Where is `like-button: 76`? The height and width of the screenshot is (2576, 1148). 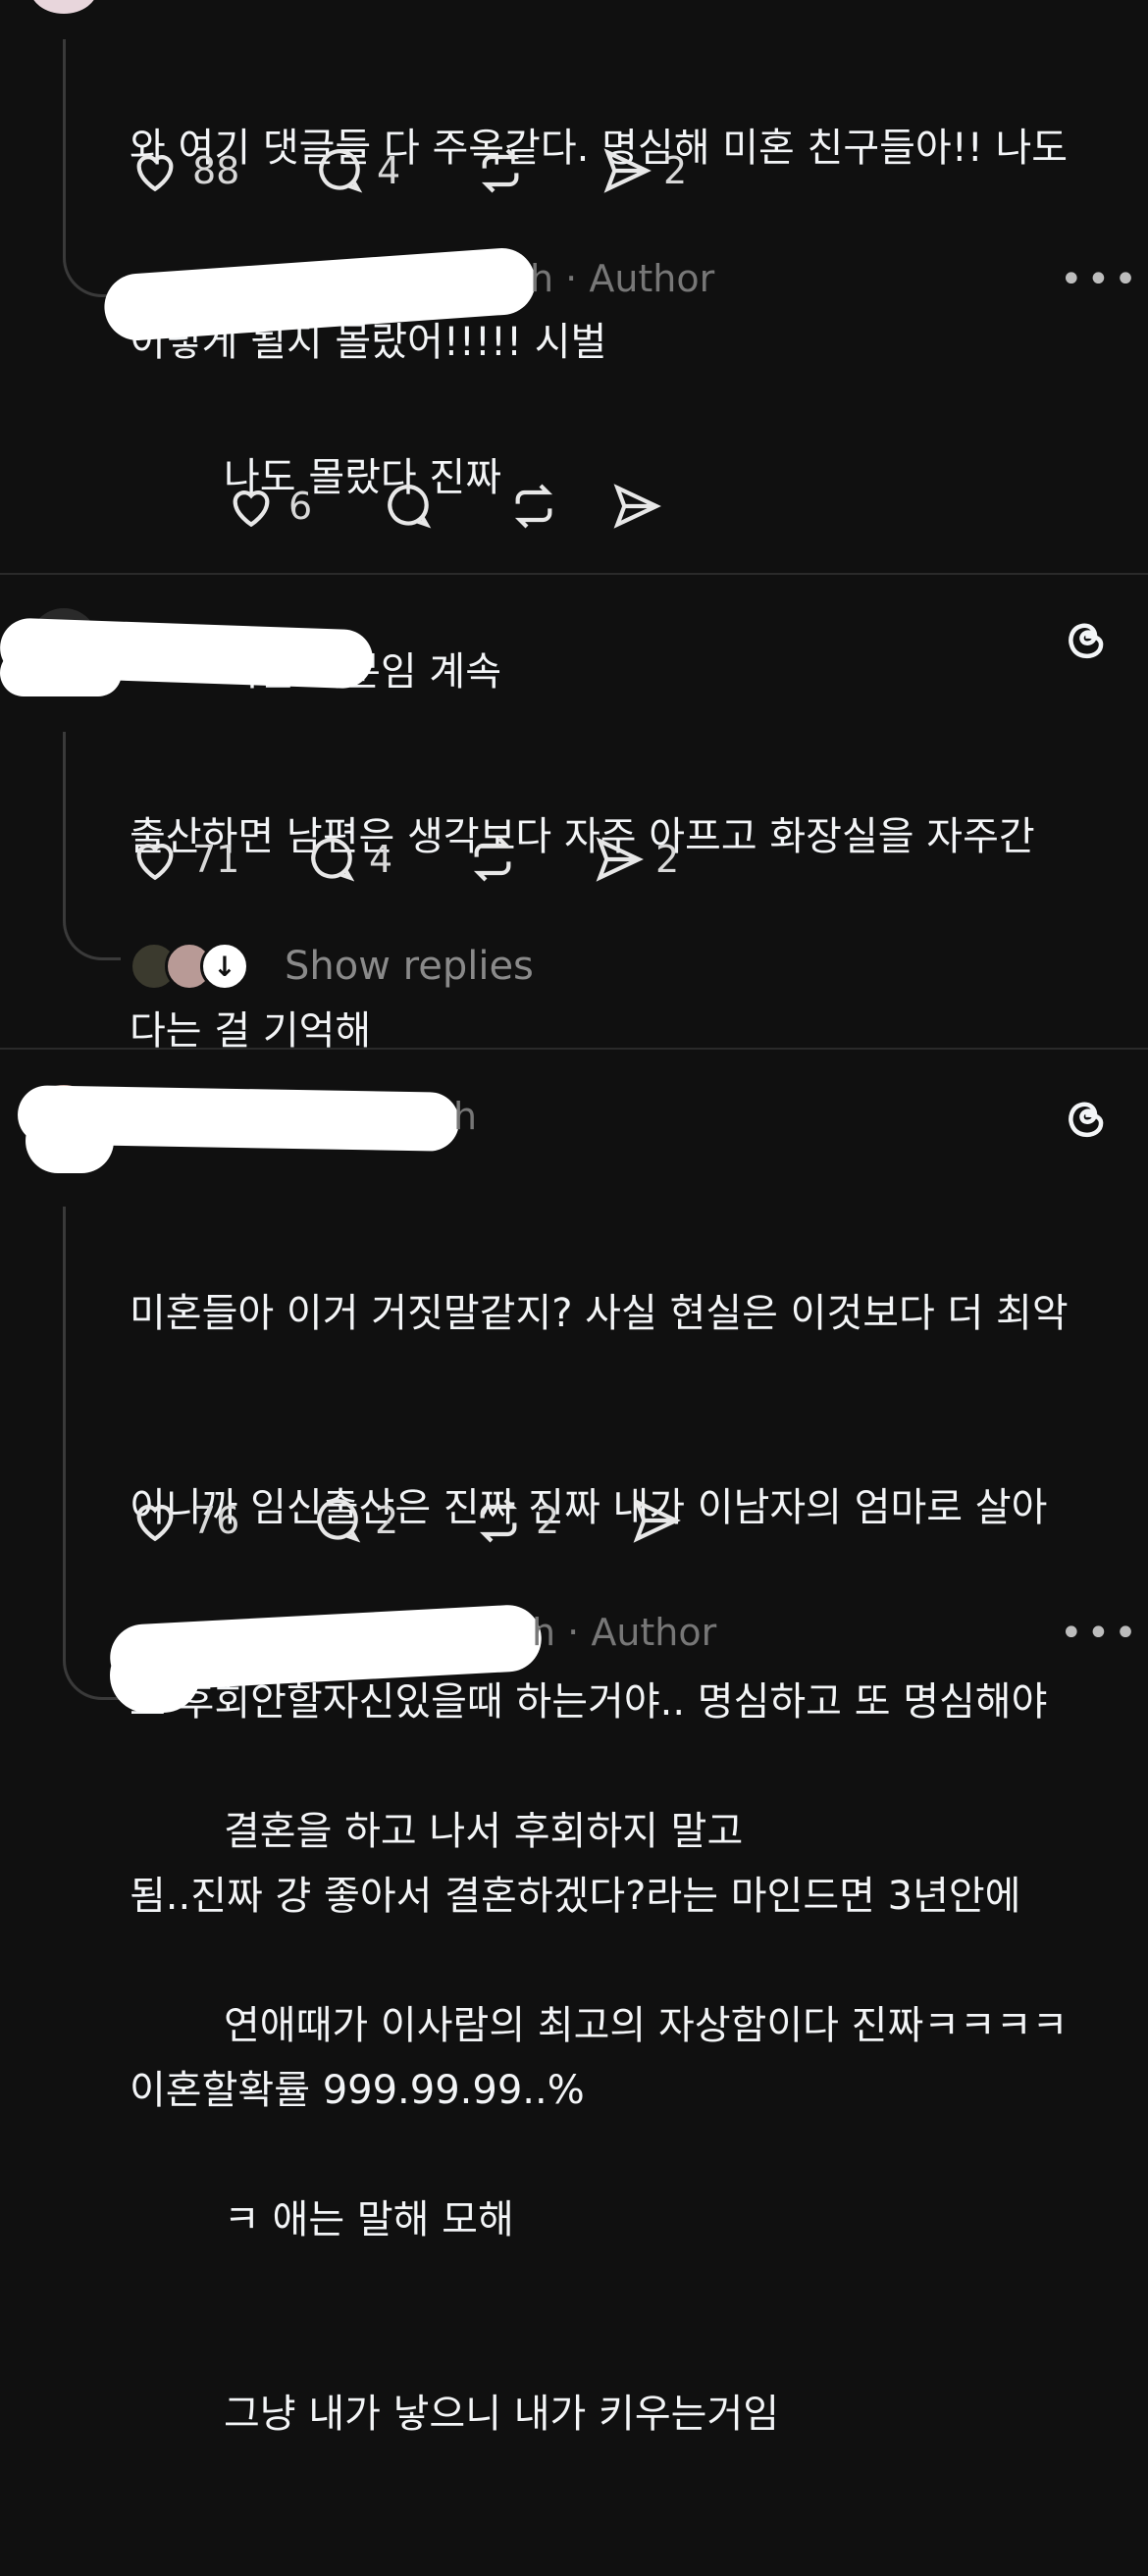 like-button: 76 is located at coordinates (219, 1520).